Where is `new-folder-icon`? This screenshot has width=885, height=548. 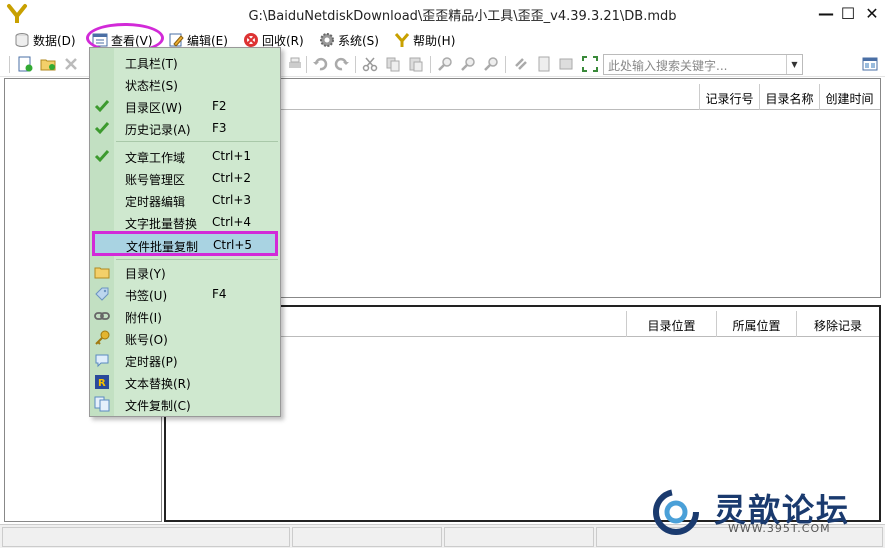
new-folder-icon is located at coordinates (48, 64).